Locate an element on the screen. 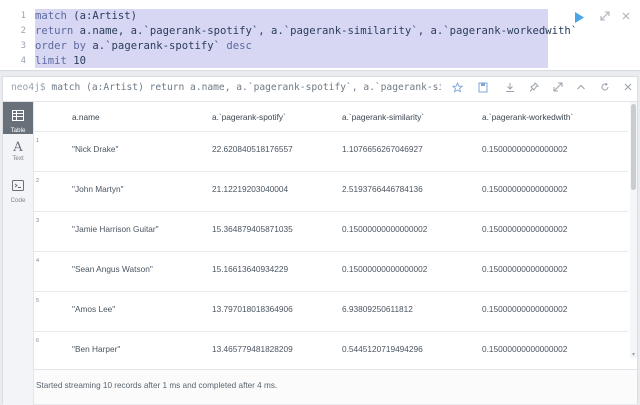  table-cell: 13.465779481828209 is located at coordinates (252, 349).